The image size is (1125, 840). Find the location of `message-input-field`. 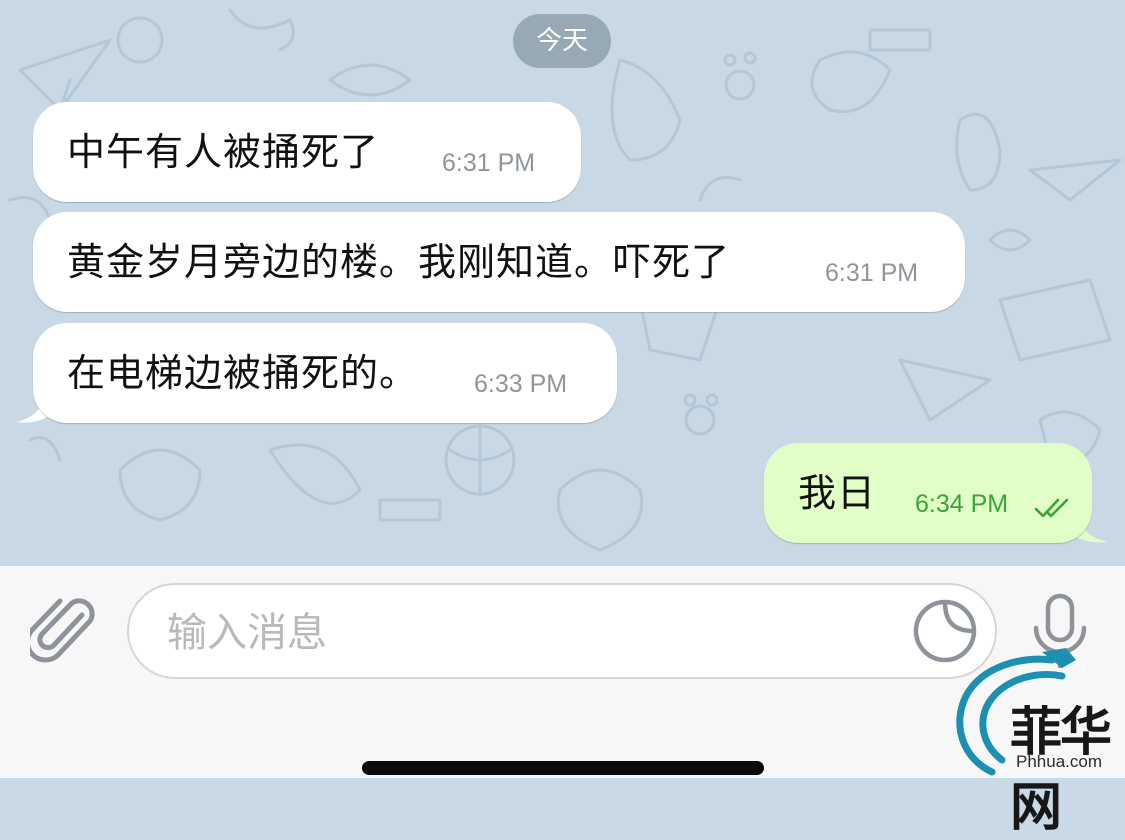

message-input-field is located at coordinates (562, 631).